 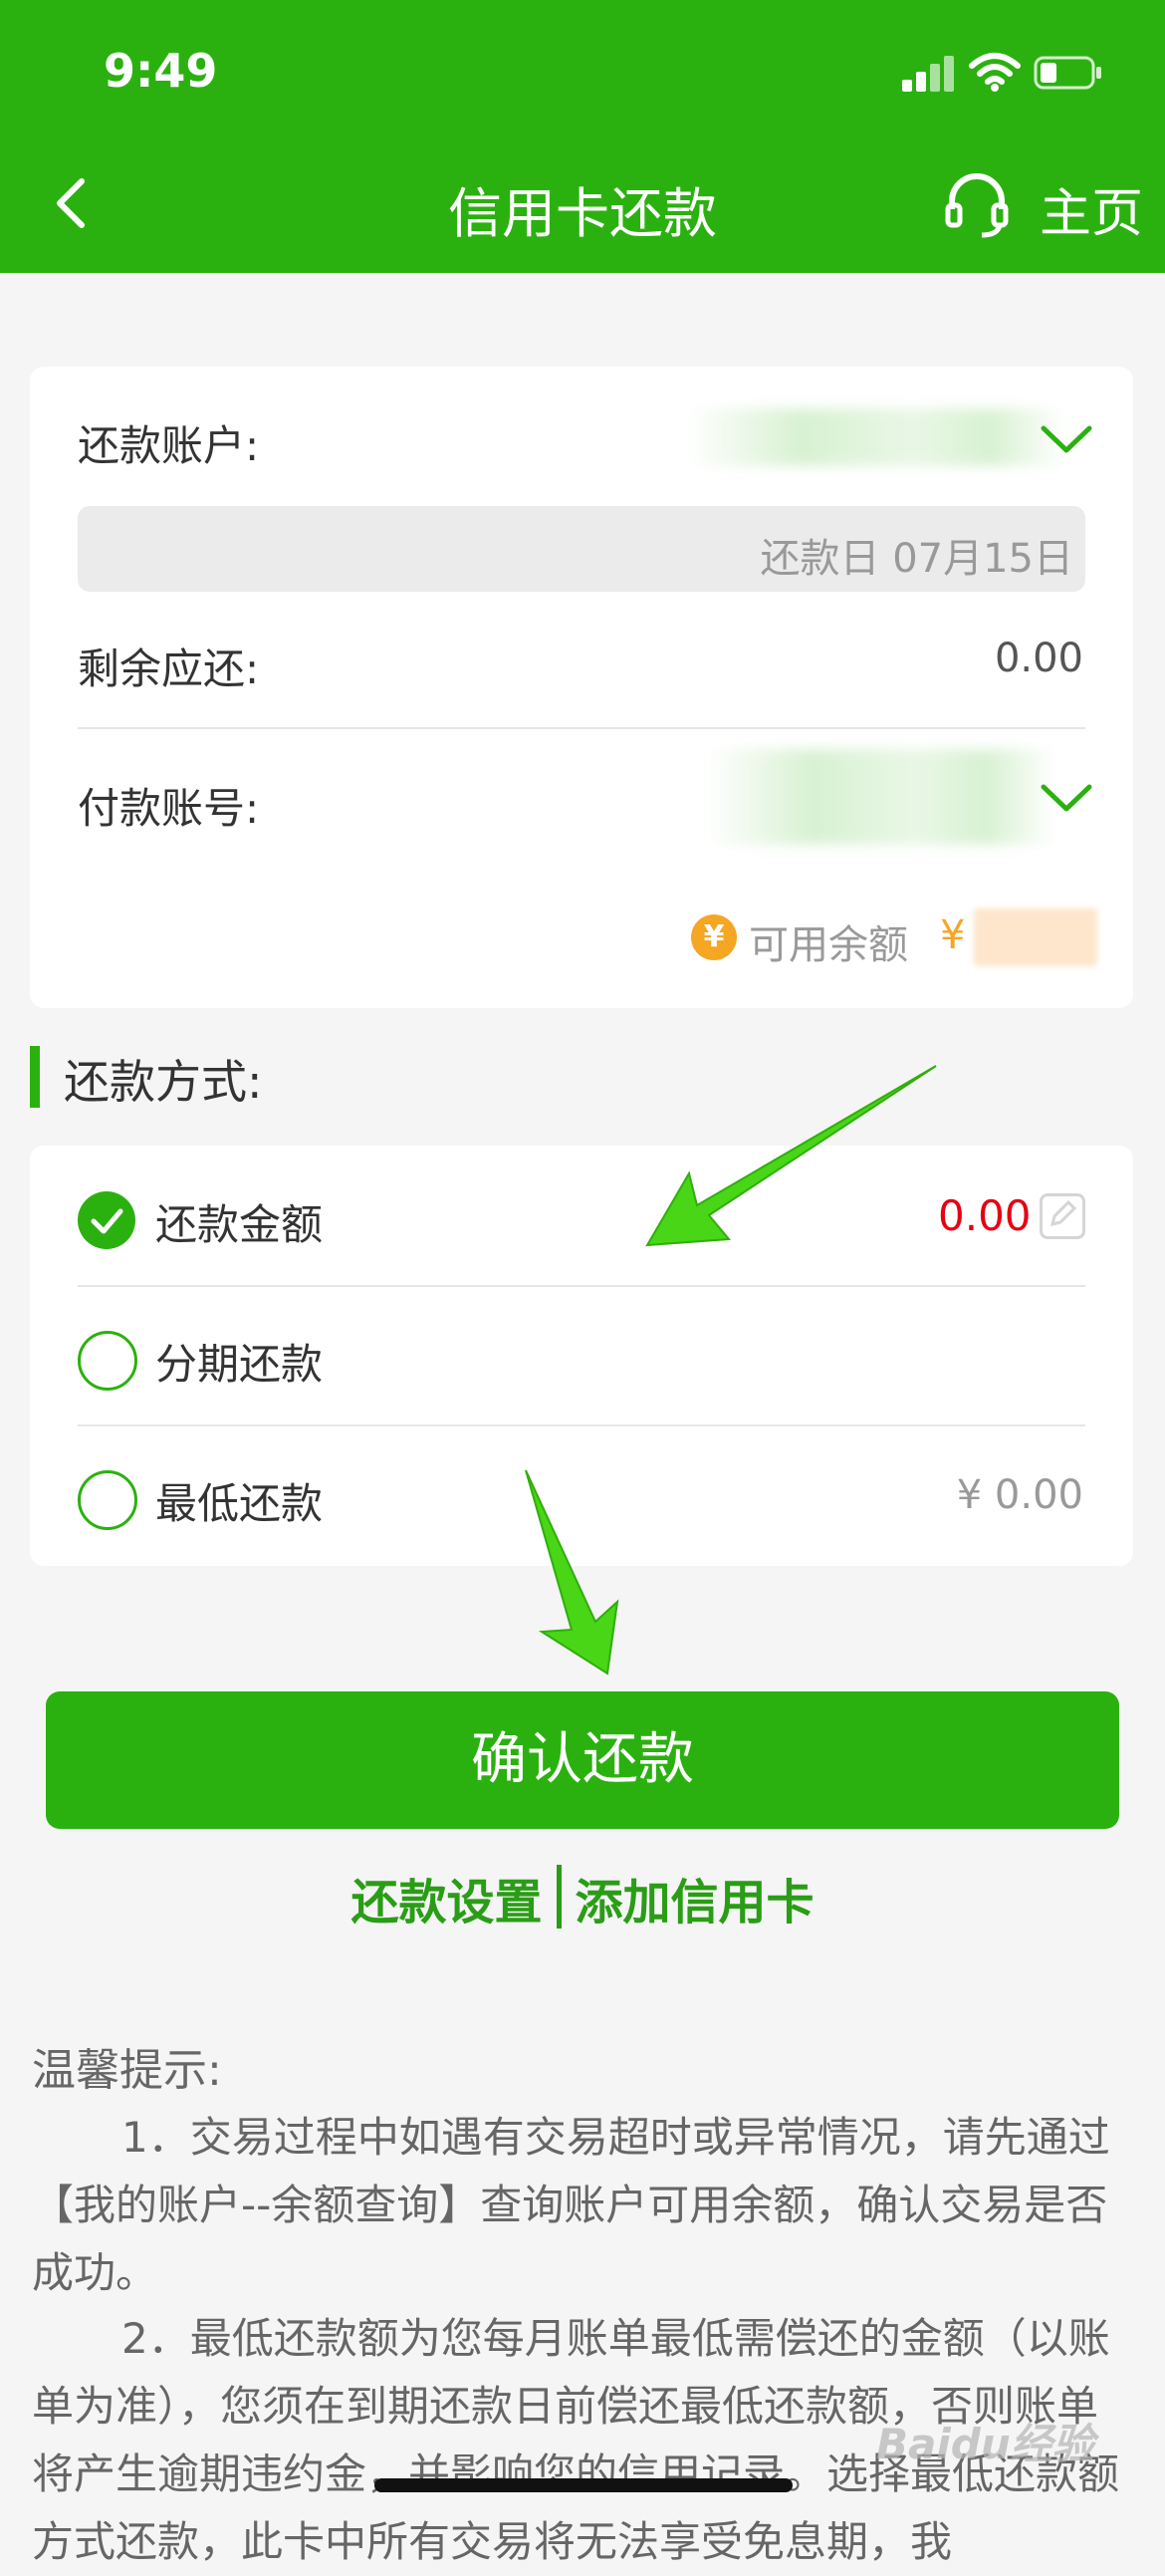 What do you see at coordinates (1039, 658) in the screenshot?
I see `remaining-value: 0.00` at bounding box center [1039, 658].